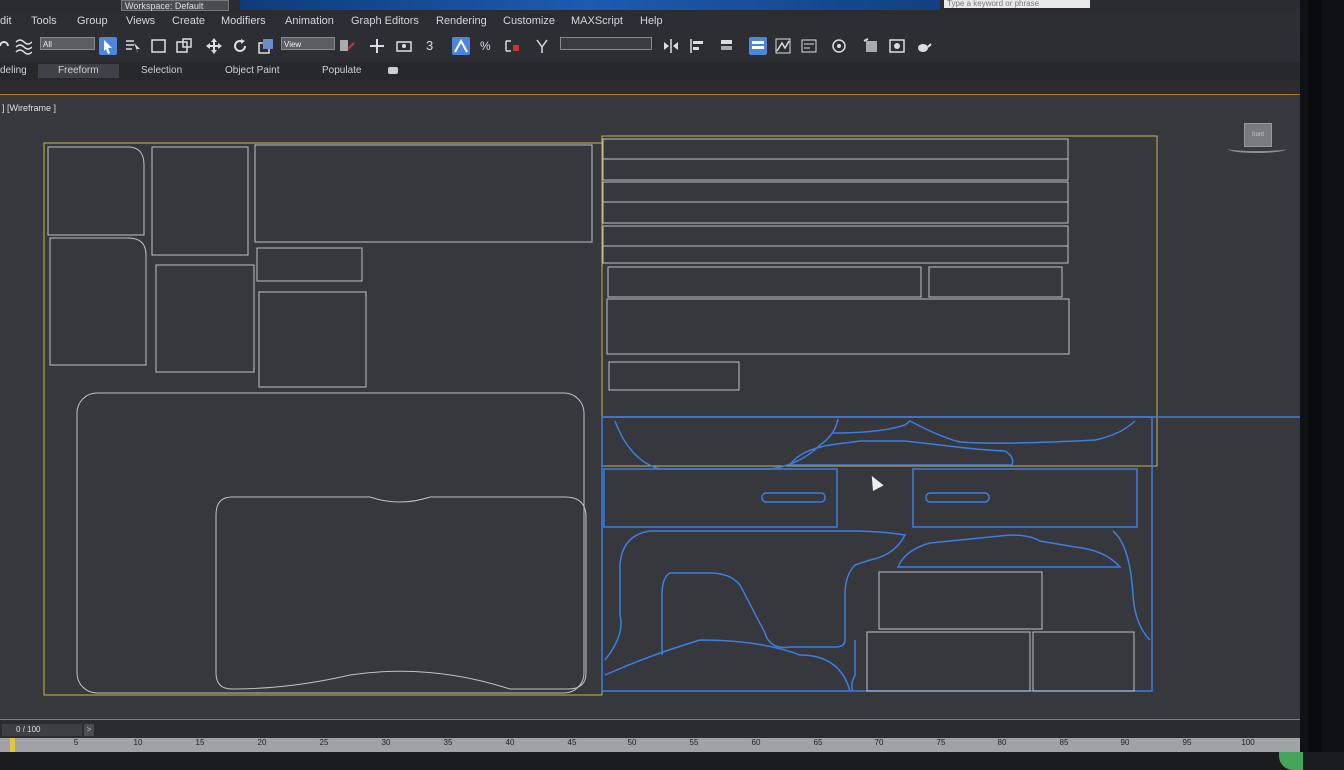 This screenshot has height=770, width=1344. Describe the element at coordinates (783, 46) in the screenshot. I see `curve-editor-icon` at that location.